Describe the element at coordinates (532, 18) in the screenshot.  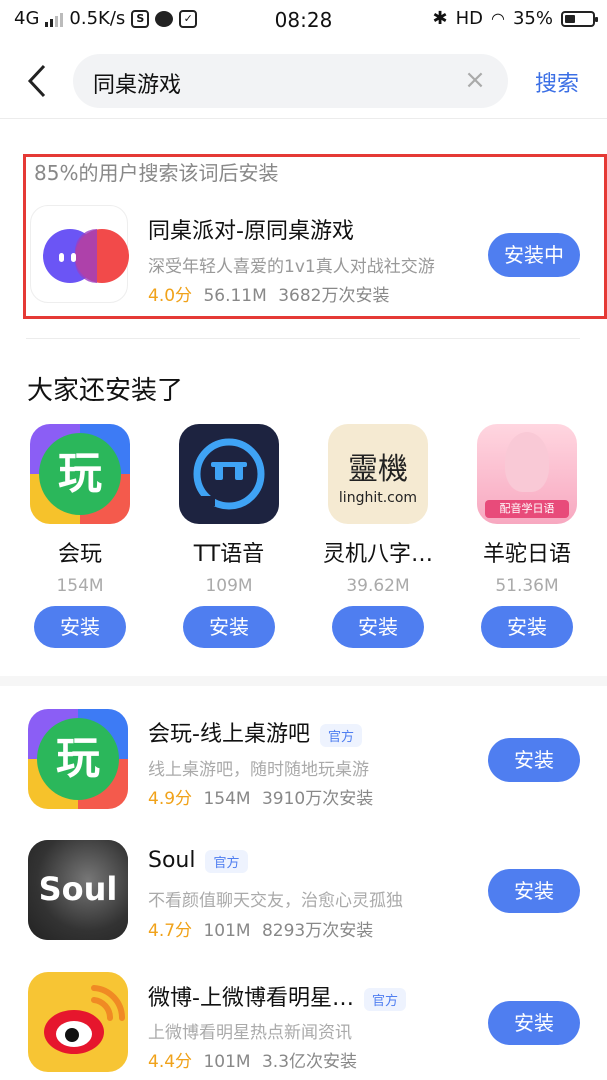
I see `battery-percent: 35%` at that location.